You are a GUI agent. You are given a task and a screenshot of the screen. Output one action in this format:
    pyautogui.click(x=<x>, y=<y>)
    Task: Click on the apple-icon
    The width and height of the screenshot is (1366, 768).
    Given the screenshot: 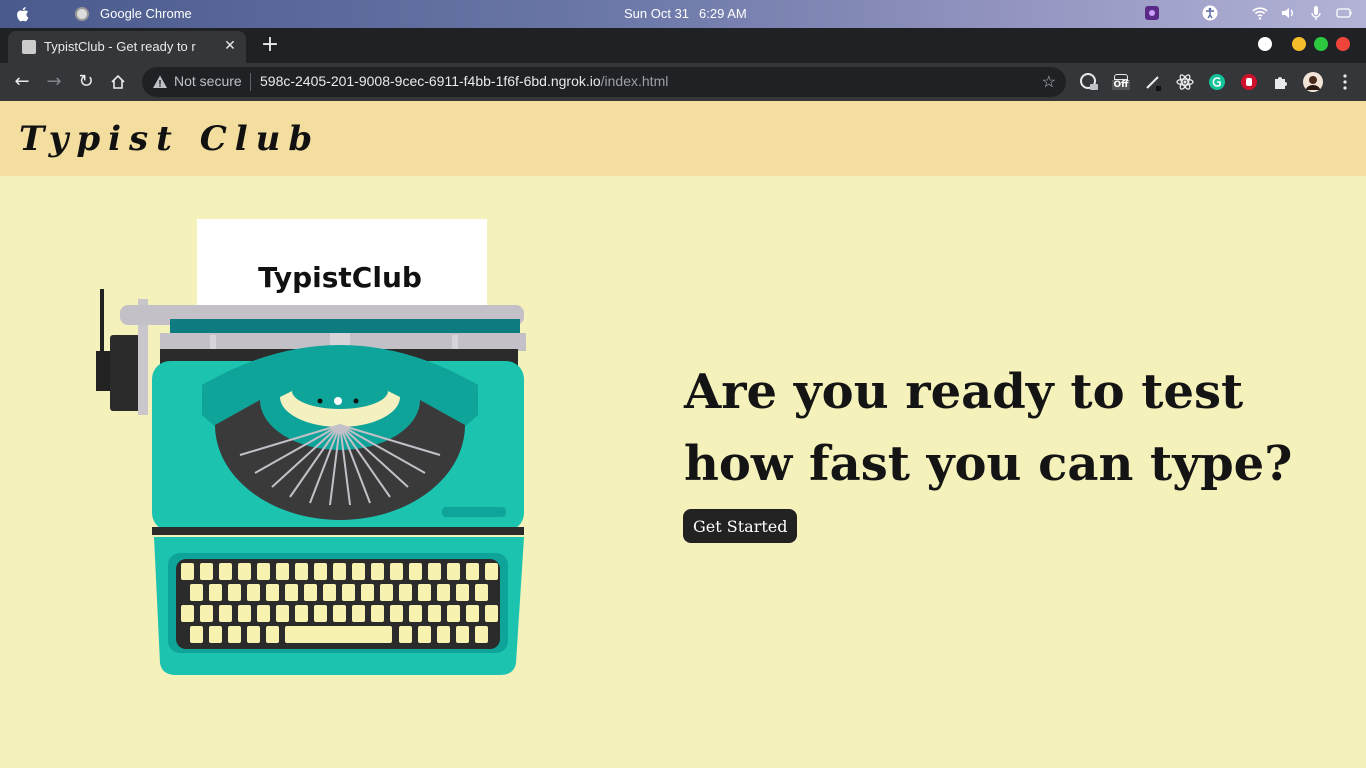 What is the action you would take?
    pyautogui.click(x=23, y=14)
    